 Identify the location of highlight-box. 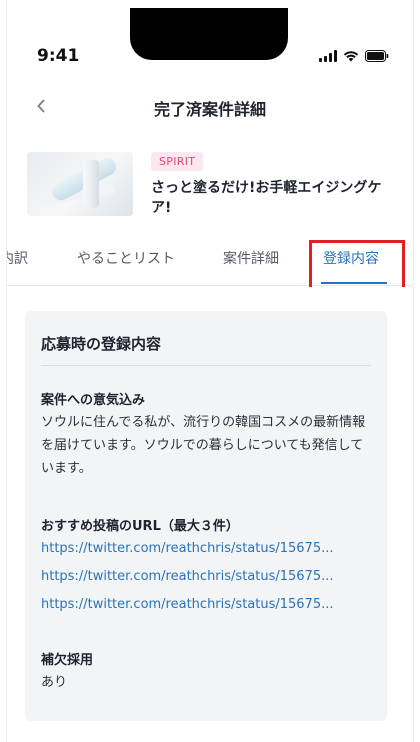
(357, 267).